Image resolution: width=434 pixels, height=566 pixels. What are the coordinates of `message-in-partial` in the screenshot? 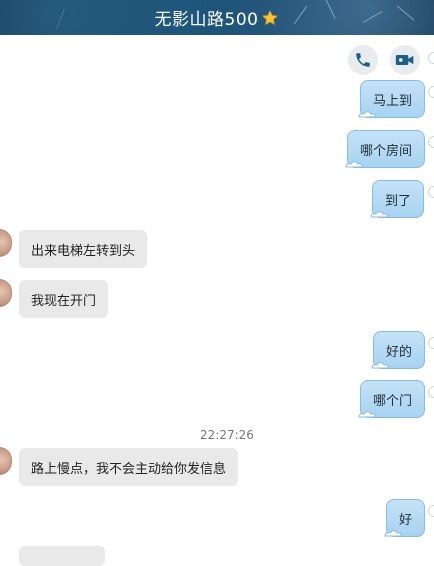 It's located at (62, 556).